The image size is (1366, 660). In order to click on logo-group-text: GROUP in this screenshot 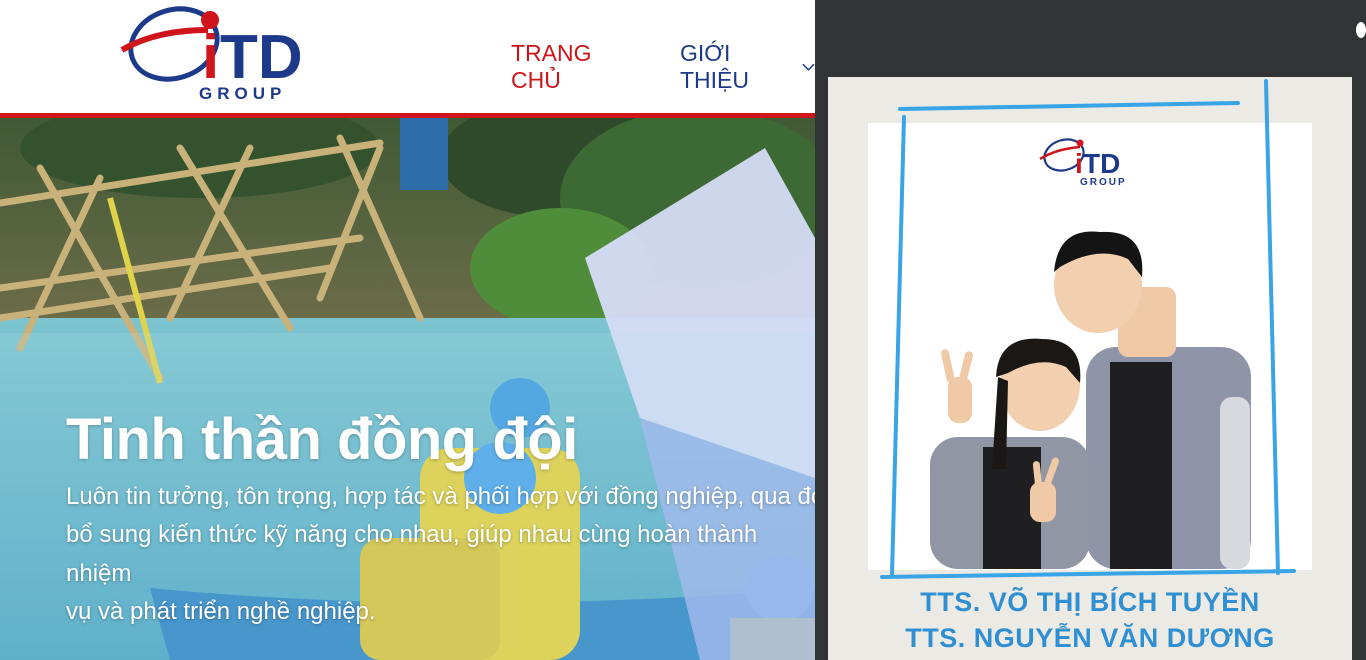, I will do `click(243, 93)`.